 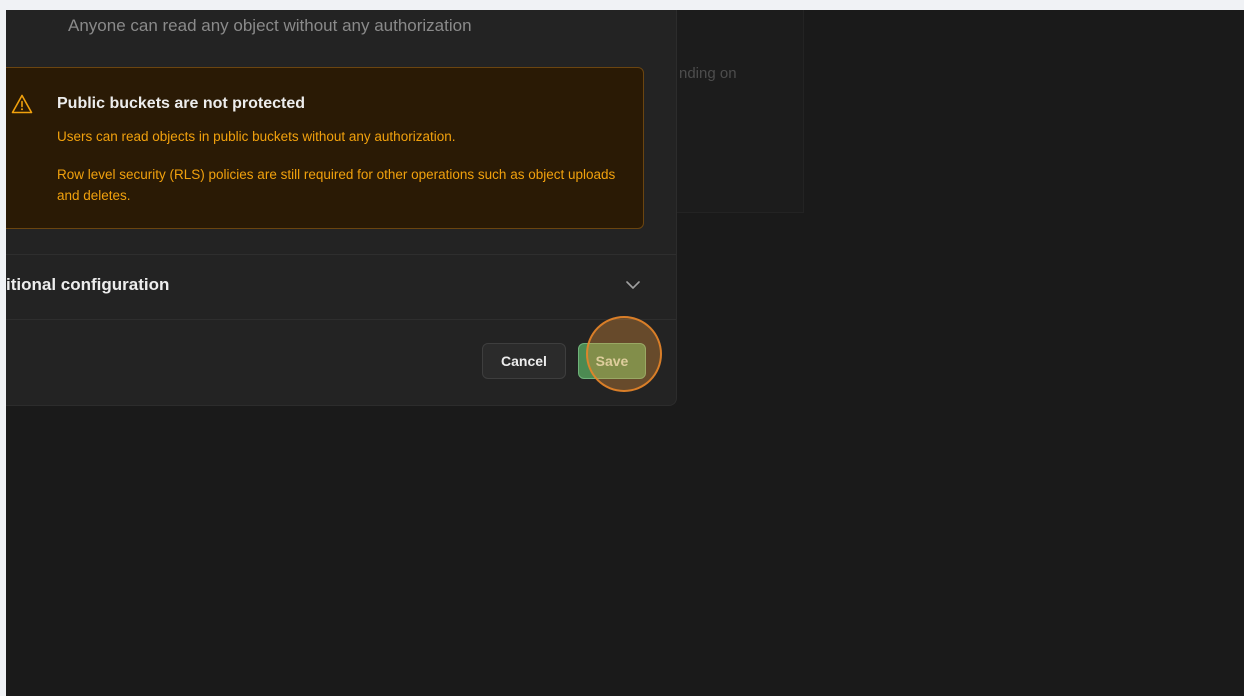 I want to click on background-card, so click(x=740, y=111).